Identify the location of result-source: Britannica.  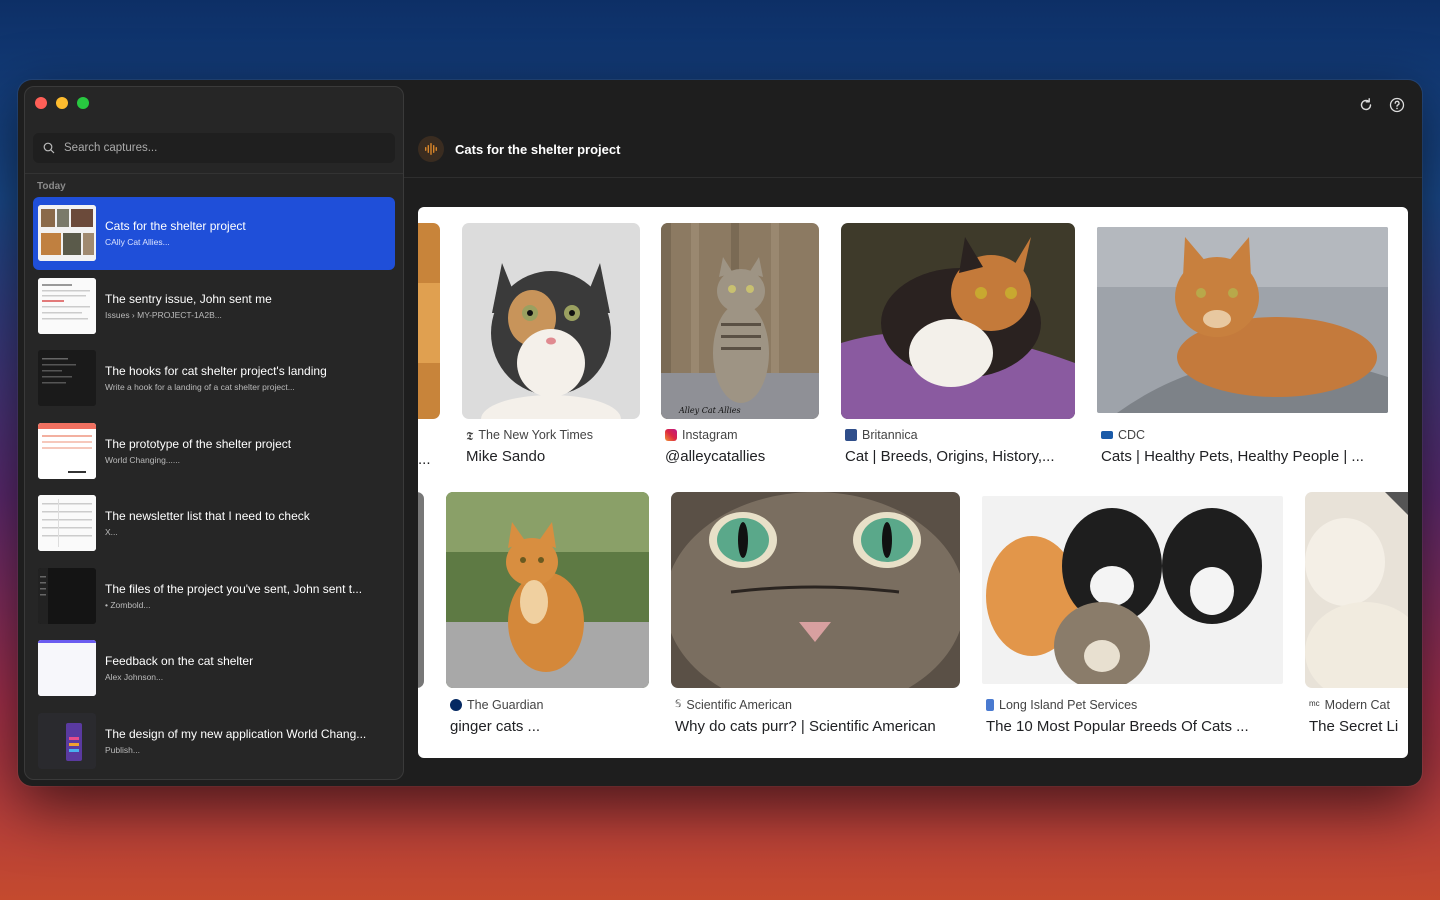
(881, 435).